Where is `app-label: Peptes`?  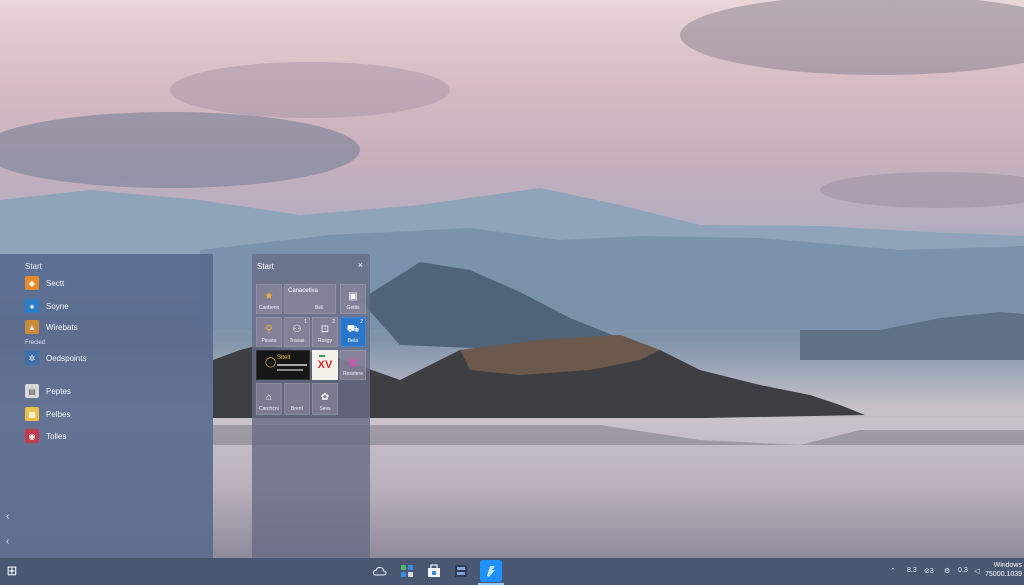
app-label: Peptes is located at coordinates (58, 391).